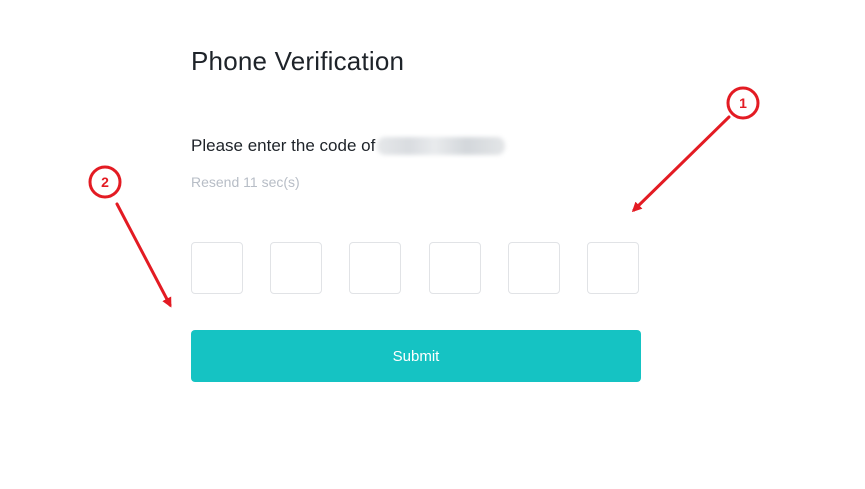 The height and width of the screenshot is (489, 865). I want to click on code-prompt: Please enter the code of, so click(348, 146).